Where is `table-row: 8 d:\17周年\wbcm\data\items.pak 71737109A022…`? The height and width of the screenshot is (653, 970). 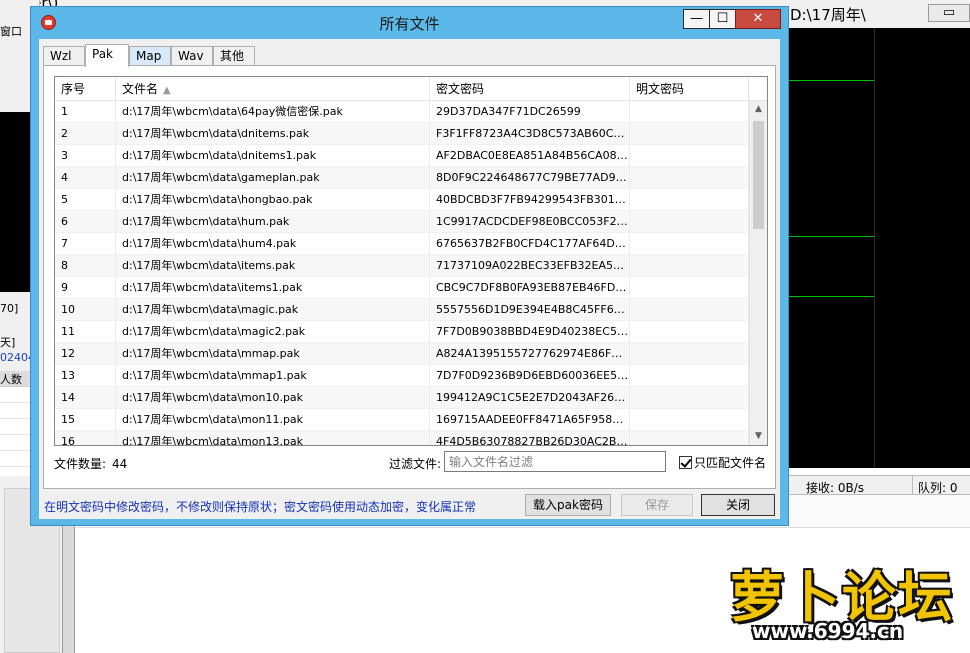 table-row: 8 d:\17周年\wbcm\data\items.pak 71737109A022… is located at coordinates (402, 266).